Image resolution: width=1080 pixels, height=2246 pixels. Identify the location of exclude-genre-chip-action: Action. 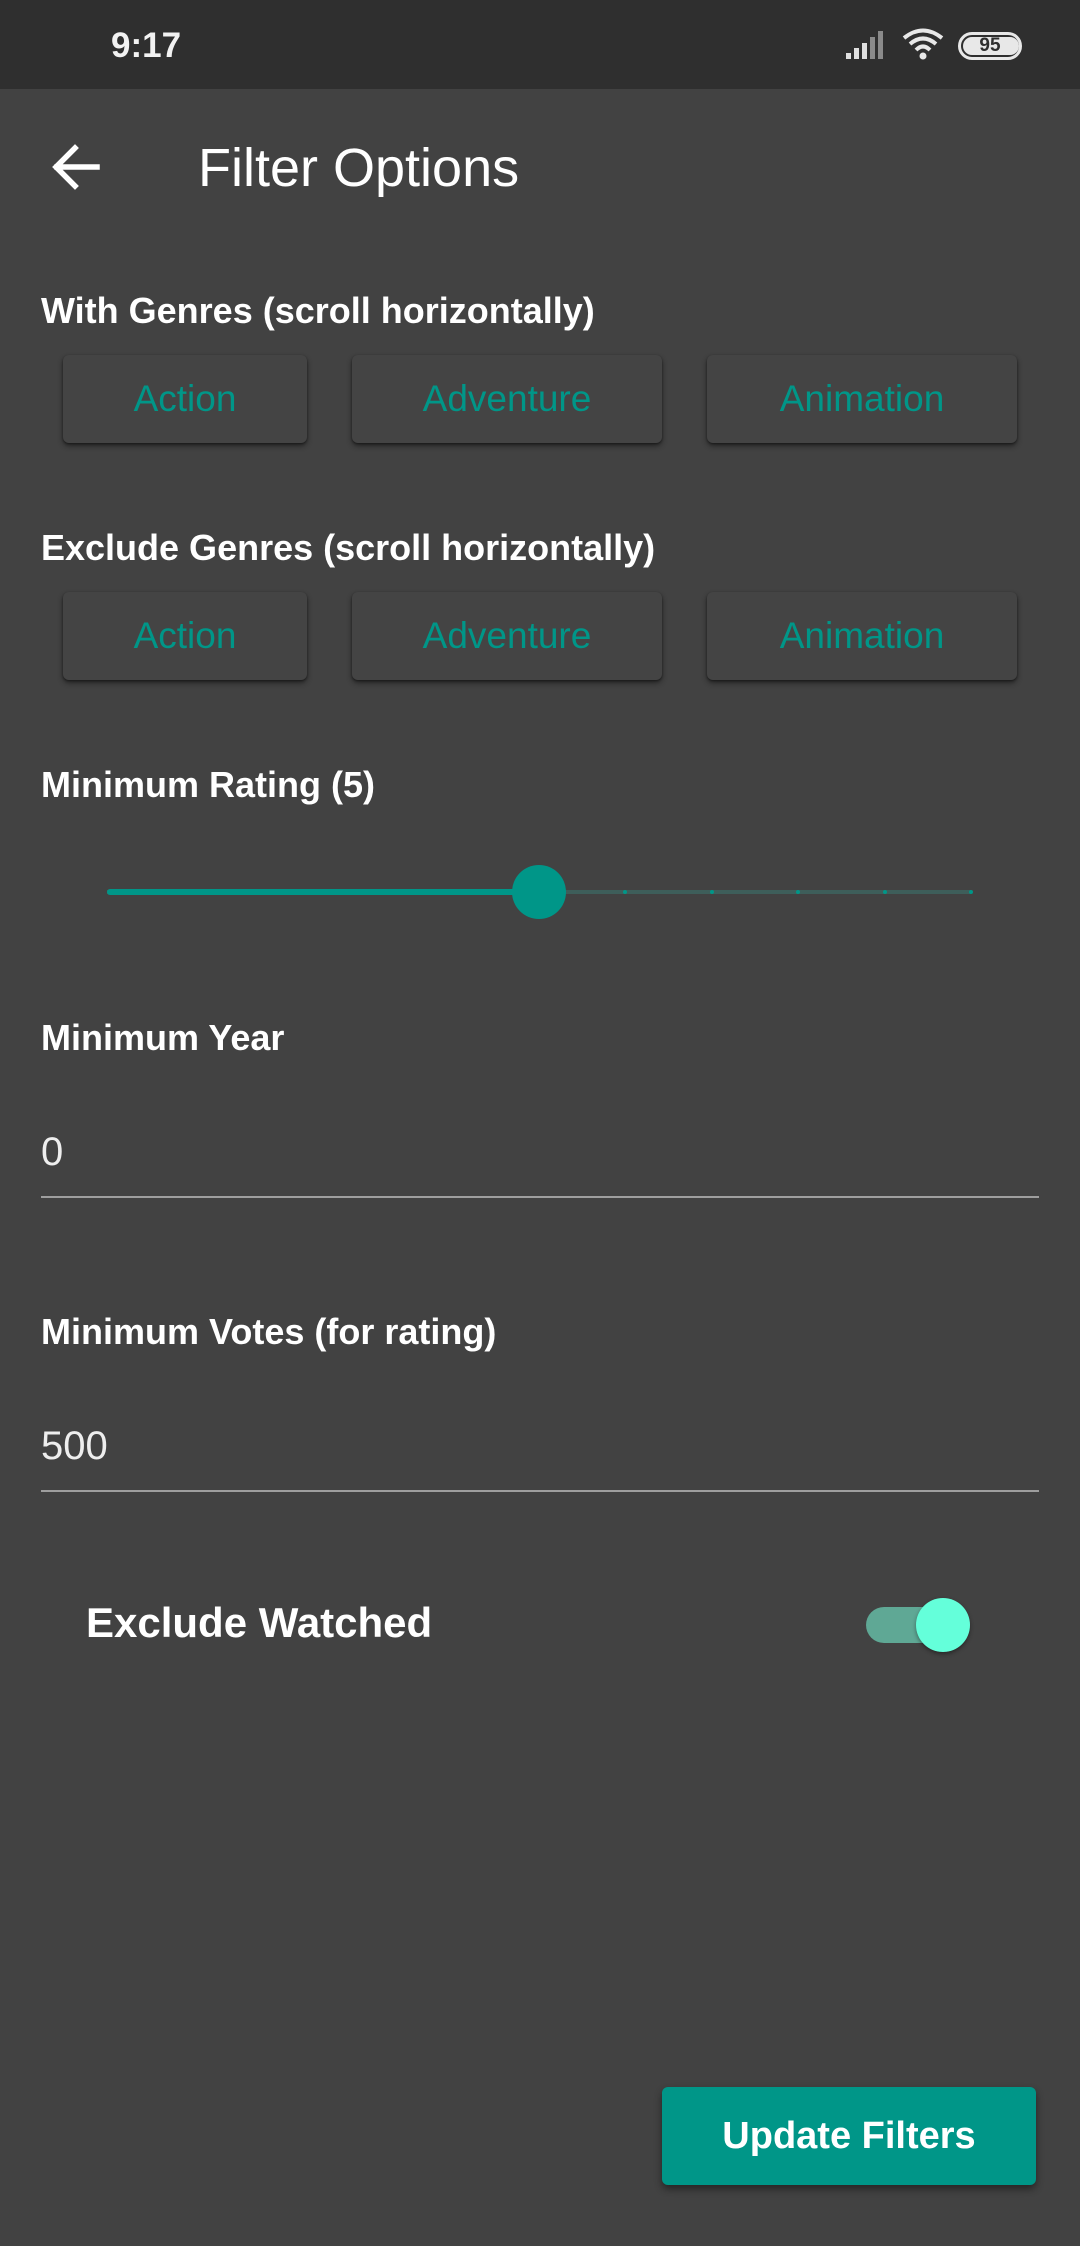
(185, 636).